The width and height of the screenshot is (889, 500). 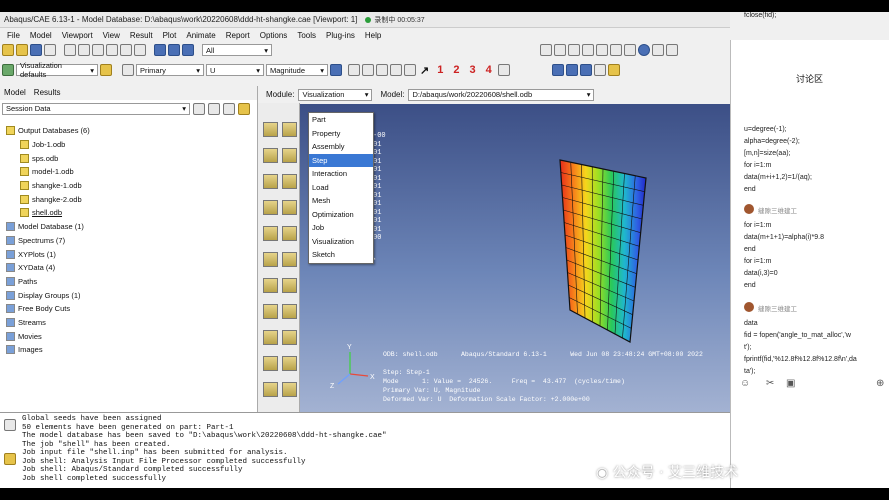 What do you see at coordinates (174, 50) in the screenshot?
I see `render-hidden-icon` at bounding box center [174, 50].